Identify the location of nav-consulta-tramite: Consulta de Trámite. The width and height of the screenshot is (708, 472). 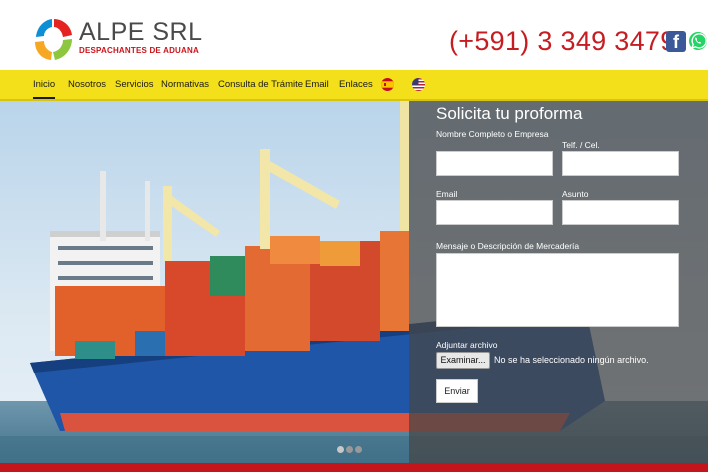
(260, 84).